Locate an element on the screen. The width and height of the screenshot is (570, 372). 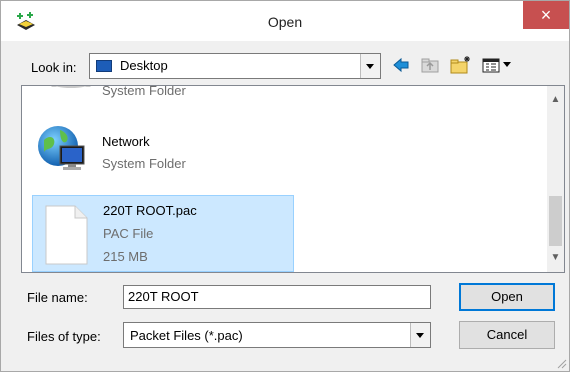
file-type-combo: Packet Files (*.pac) is located at coordinates (277, 335).